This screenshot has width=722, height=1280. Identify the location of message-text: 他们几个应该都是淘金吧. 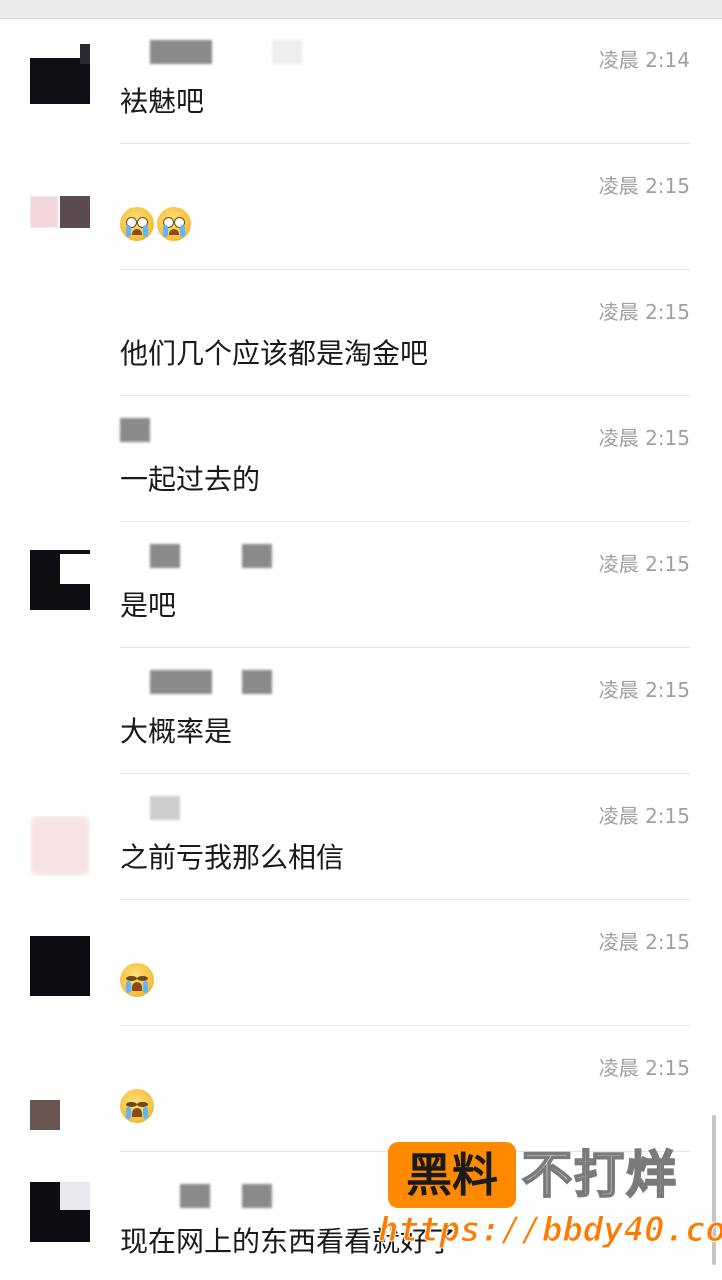
(274, 353).